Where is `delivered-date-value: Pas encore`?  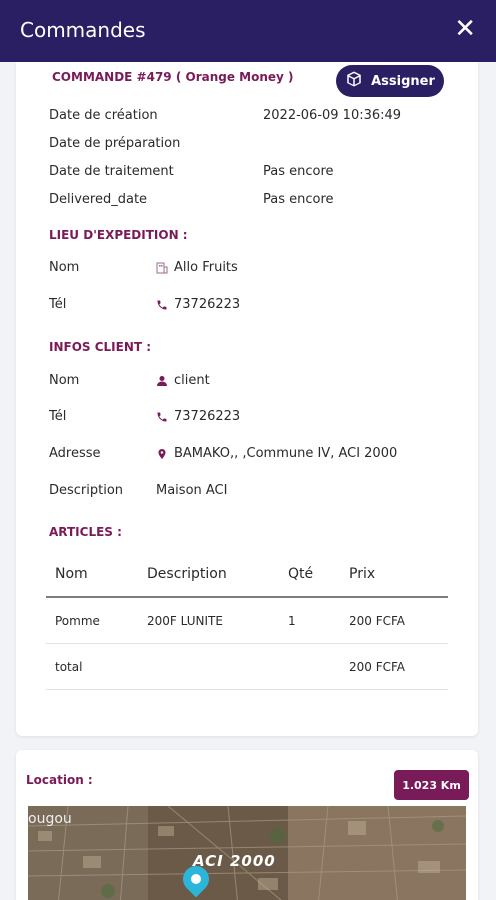 delivered-date-value: Pas encore is located at coordinates (298, 199).